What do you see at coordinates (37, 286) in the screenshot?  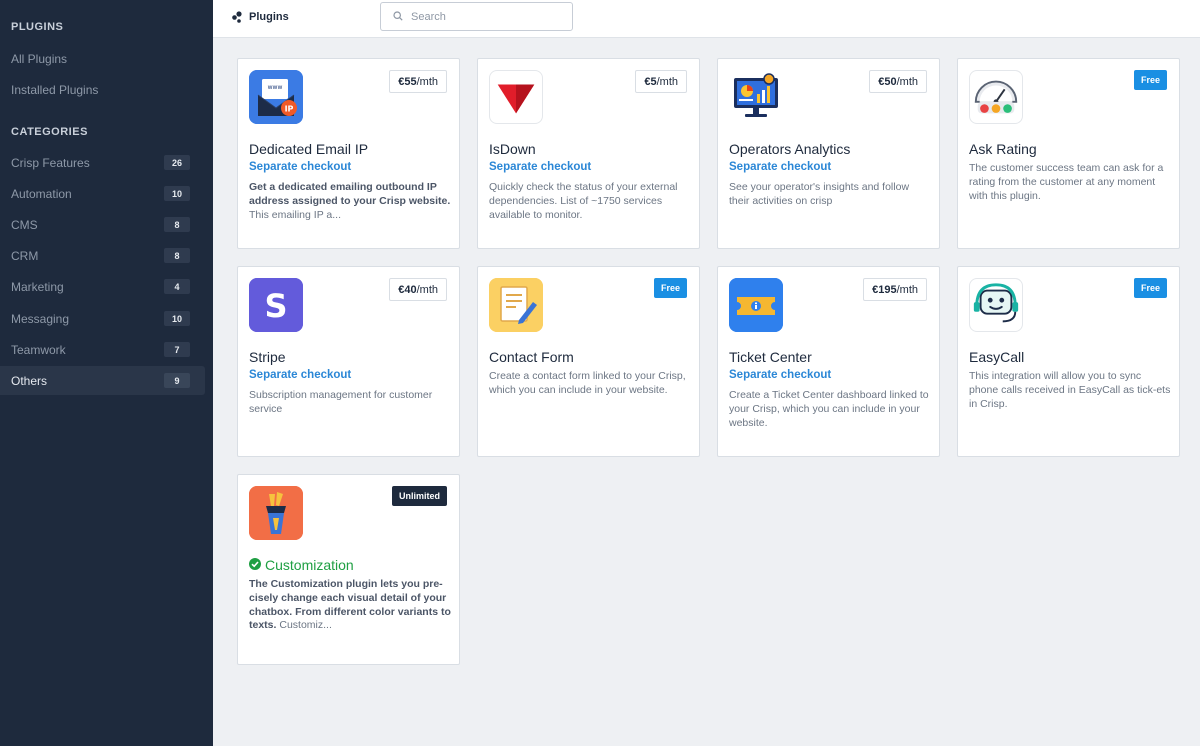 I see `category-label: Marketing` at bounding box center [37, 286].